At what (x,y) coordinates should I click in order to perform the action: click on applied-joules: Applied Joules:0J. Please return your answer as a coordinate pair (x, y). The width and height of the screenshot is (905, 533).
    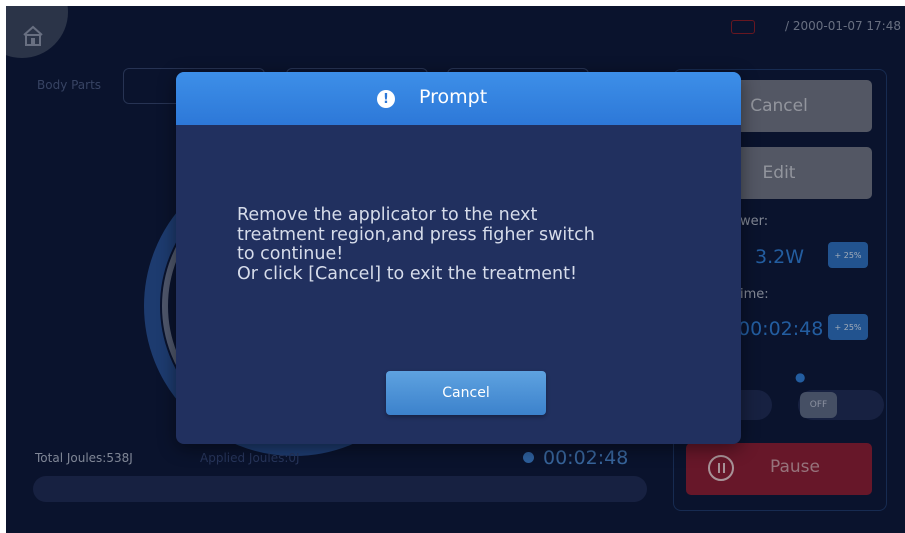
    Looking at the image, I should click on (250, 458).